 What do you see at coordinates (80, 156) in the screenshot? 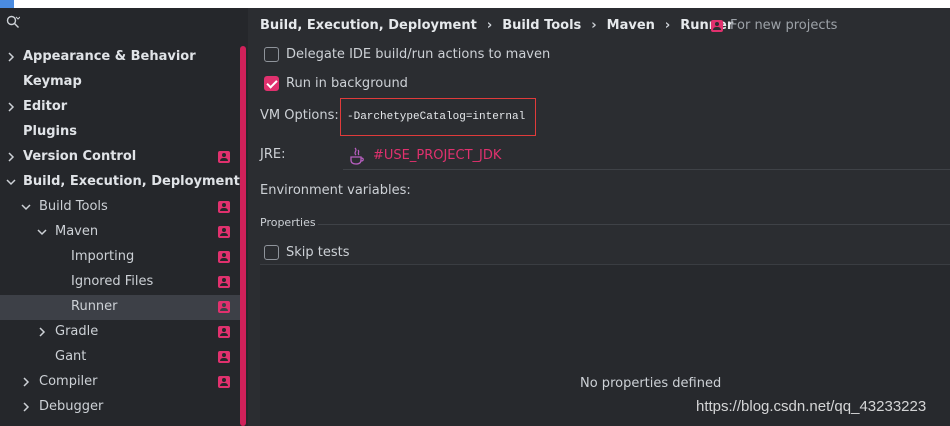
I see `sidebar-item-label: Version Control` at bounding box center [80, 156].